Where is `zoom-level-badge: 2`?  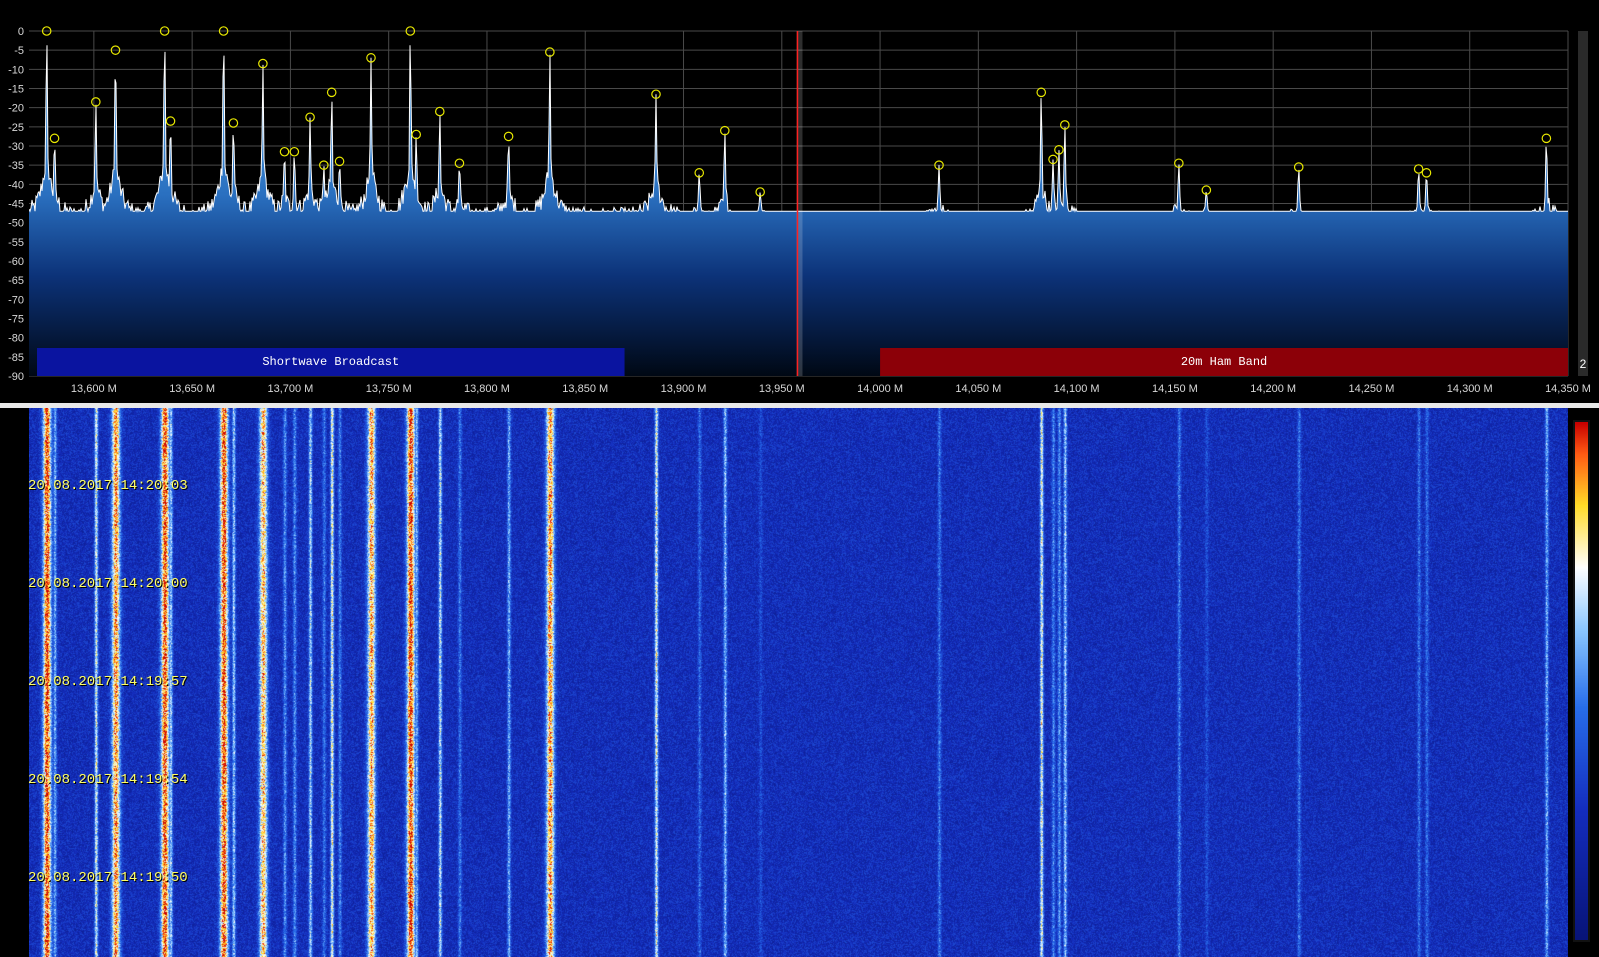 zoom-level-badge: 2 is located at coordinates (1583, 364).